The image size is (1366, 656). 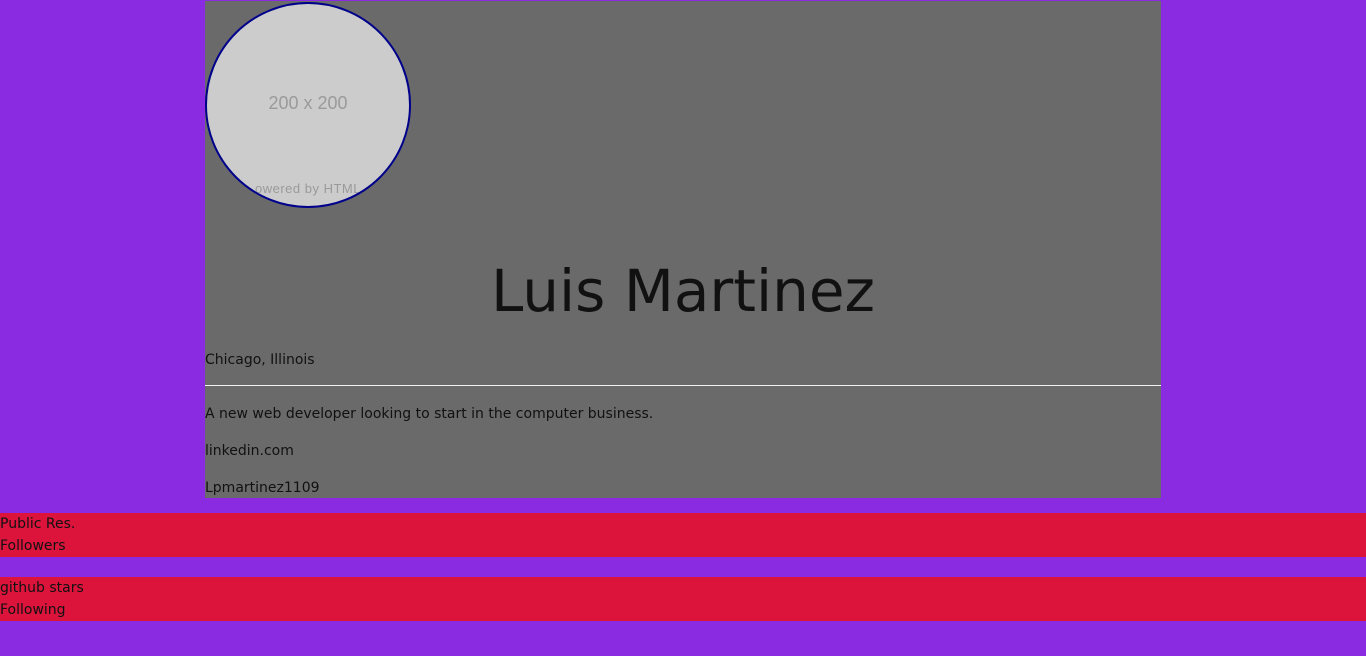 I want to click on avatar-powered-label: owered by HTML, so click(x=308, y=188).